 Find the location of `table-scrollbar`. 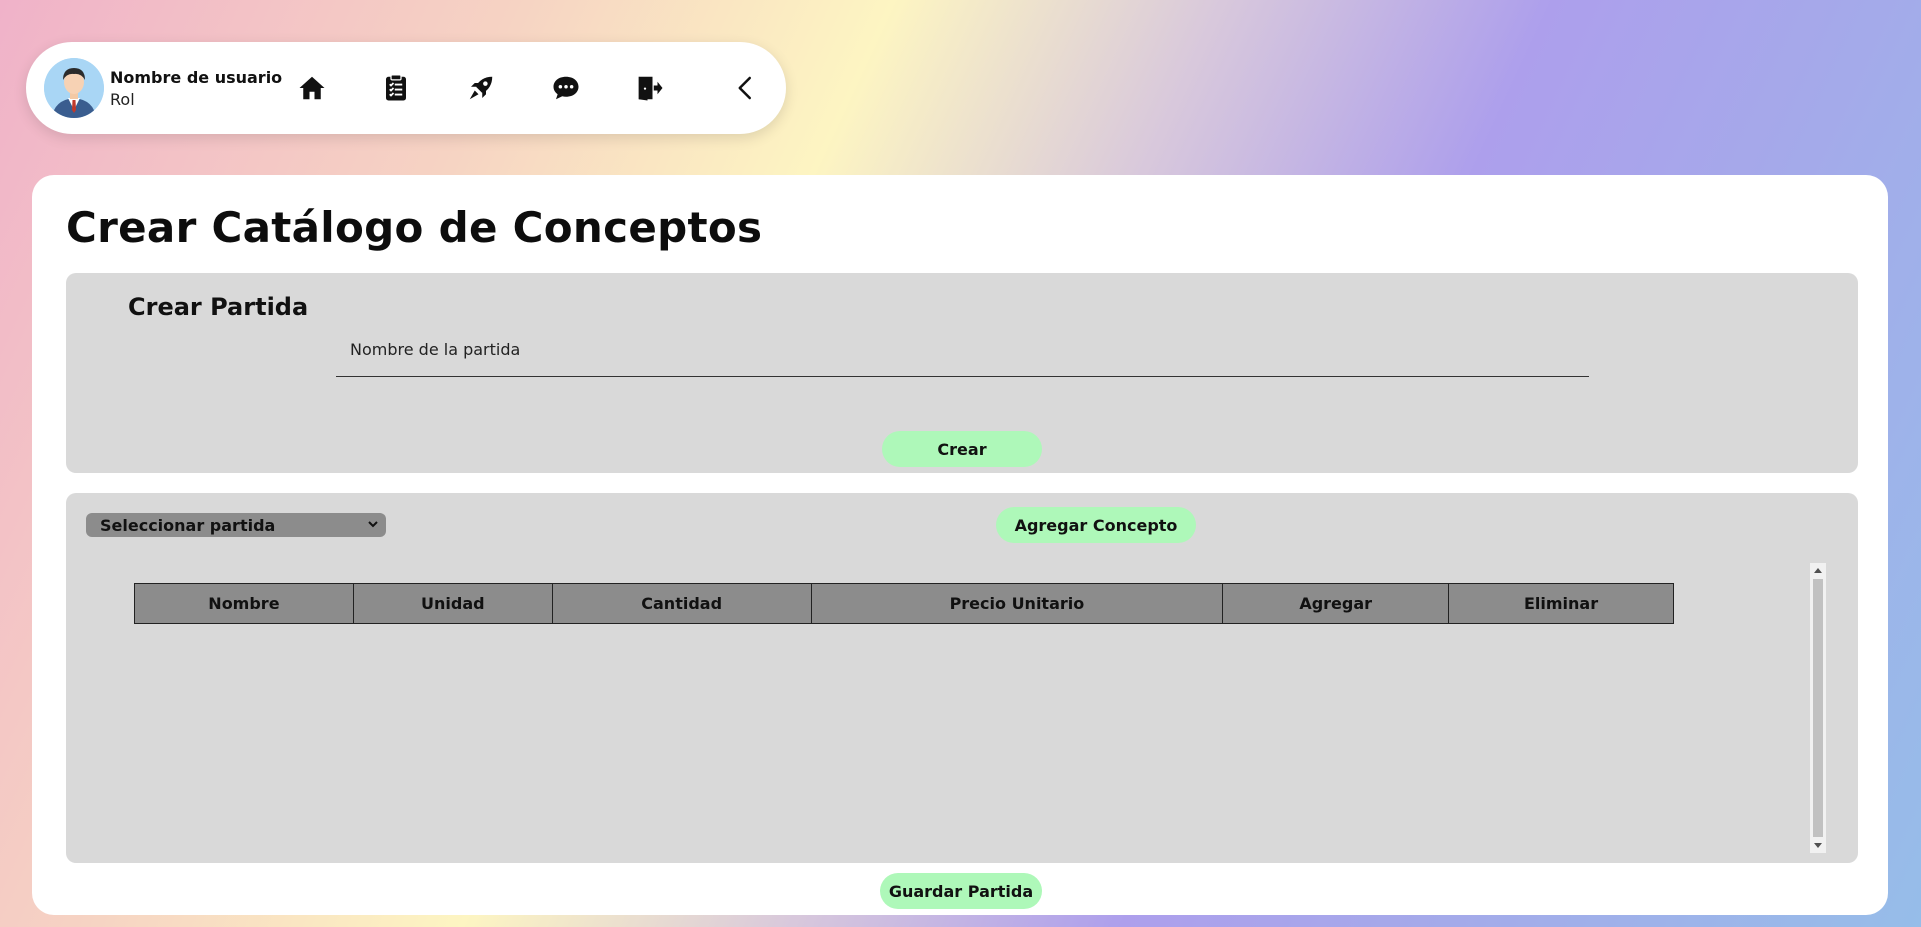

table-scrollbar is located at coordinates (1818, 708).